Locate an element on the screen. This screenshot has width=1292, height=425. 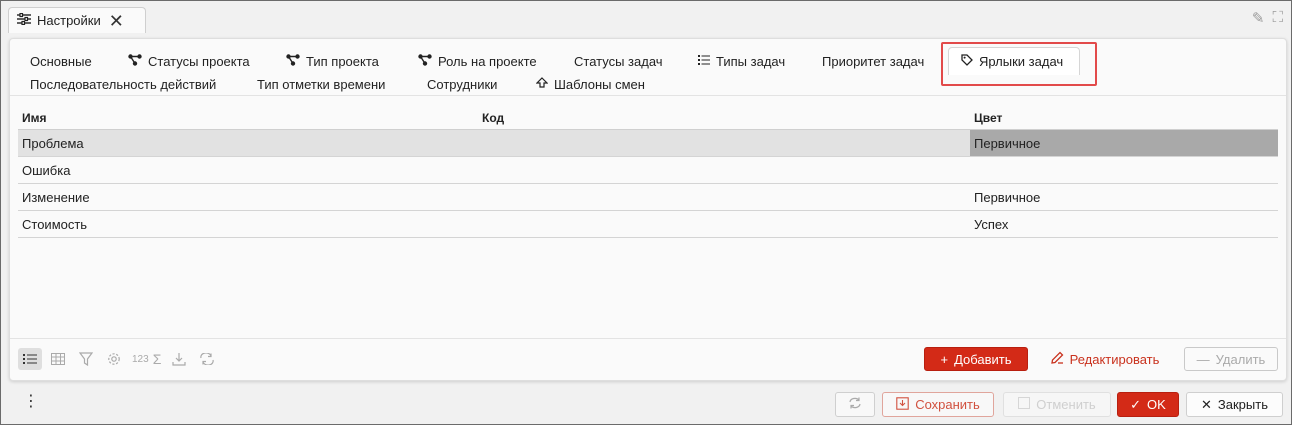
tab-label: Приоритет задач is located at coordinates (873, 61).